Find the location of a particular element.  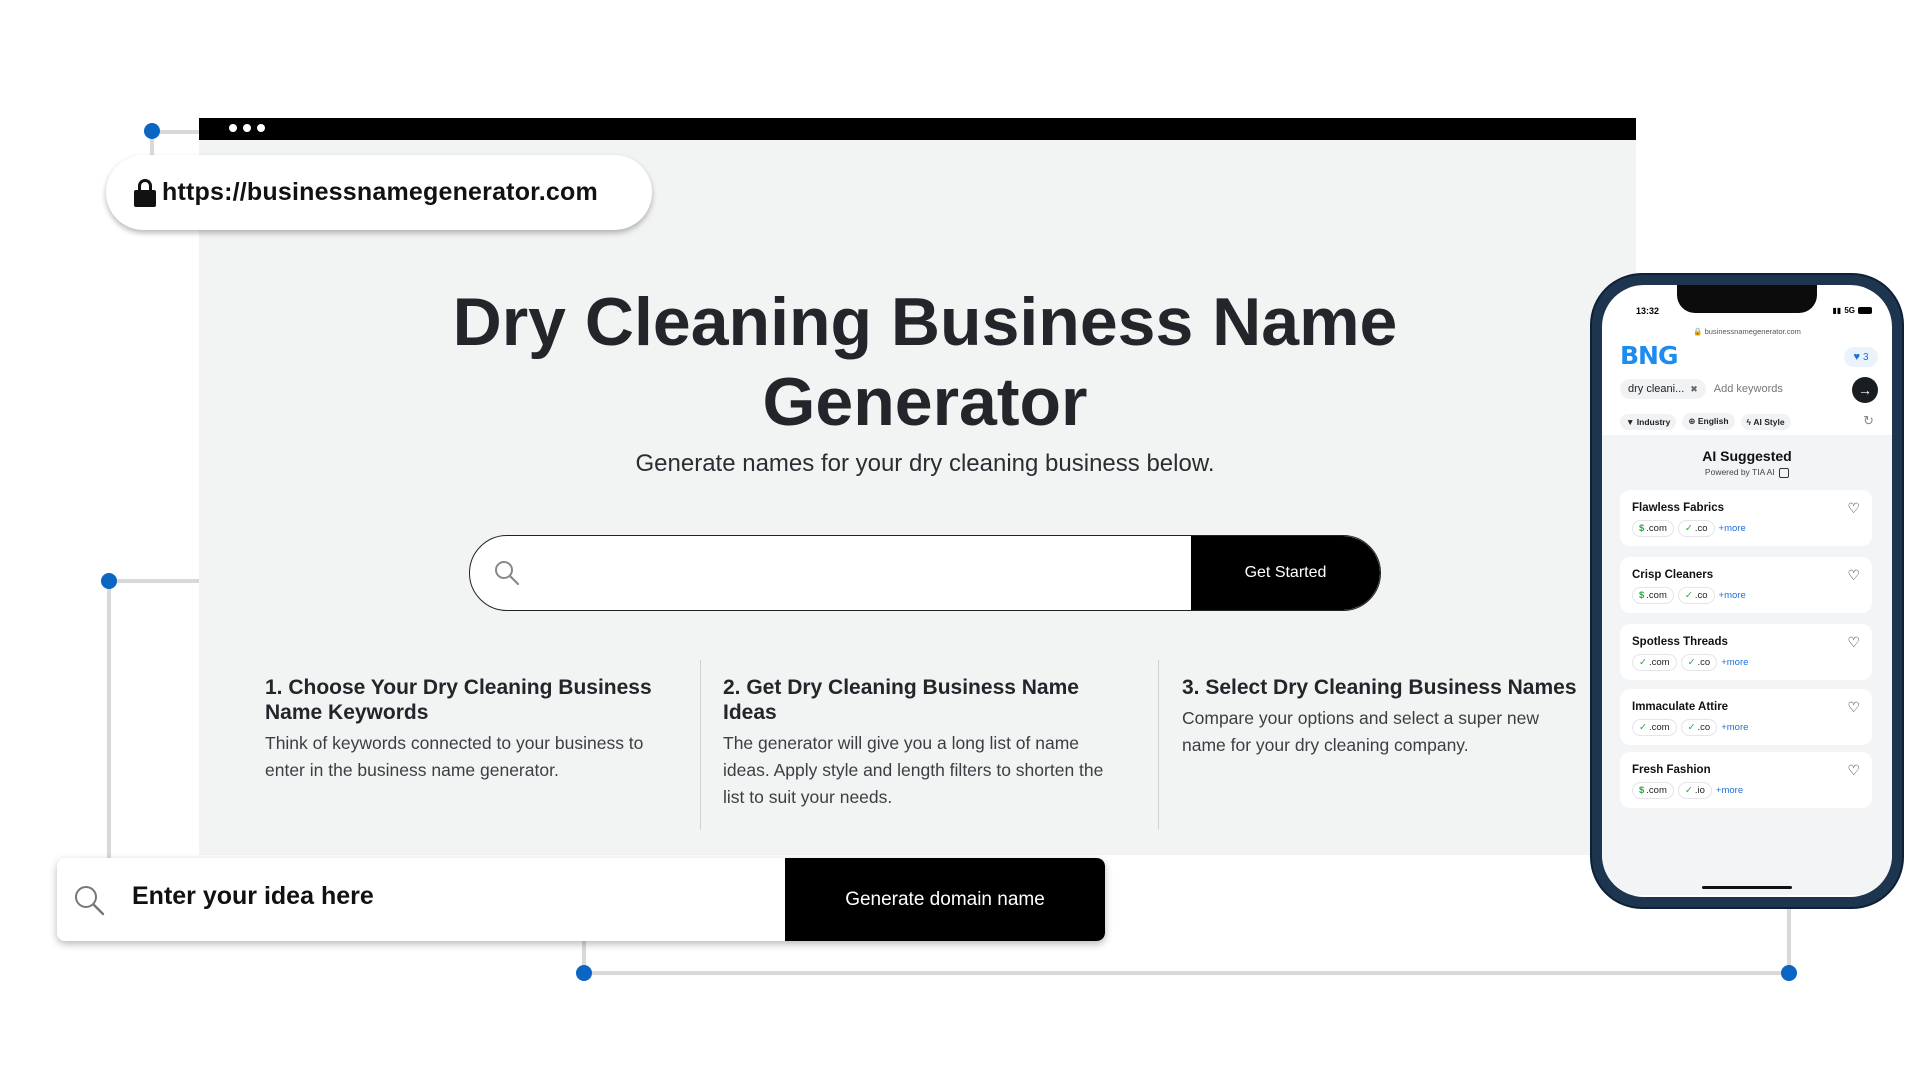

tld-list: $ .com ✓ .io +more is located at coordinates (1687, 790).